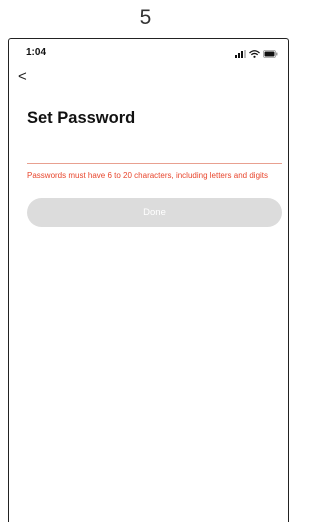  I want to click on signal-icon, so click(240, 54).